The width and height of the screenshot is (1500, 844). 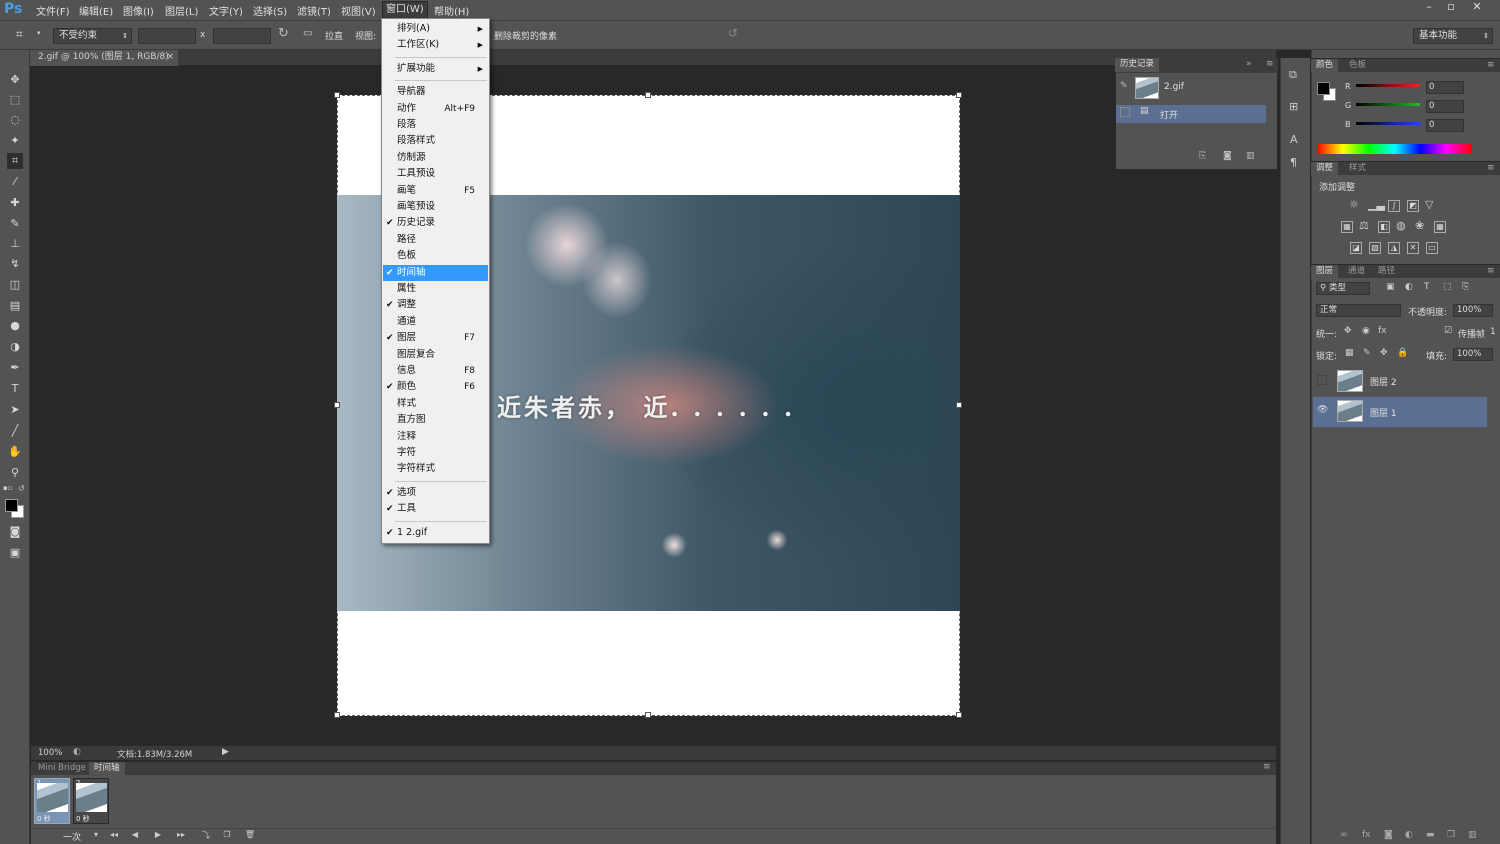 What do you see at coordinates (202, 35) in the screenshot?
I see `swap-dimensions-label: x` at bounding box center [202, 35].